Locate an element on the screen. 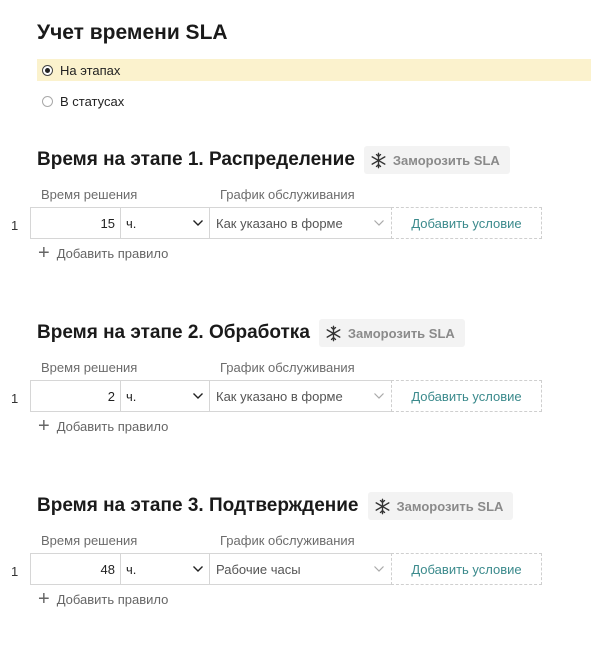  stage-title: Время на этапе 3. Подтверждение is located at coordinates (198, 505).